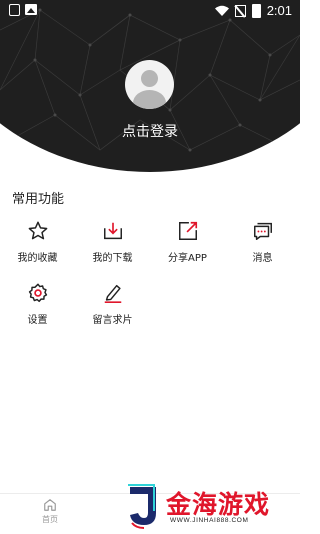 Image resolution: width=320 pixels, height=534 pixels. What do you see at coordinates (37, 320) in the screenshot?
I see `settings-label: 设置` at bounding box center [37, 320].